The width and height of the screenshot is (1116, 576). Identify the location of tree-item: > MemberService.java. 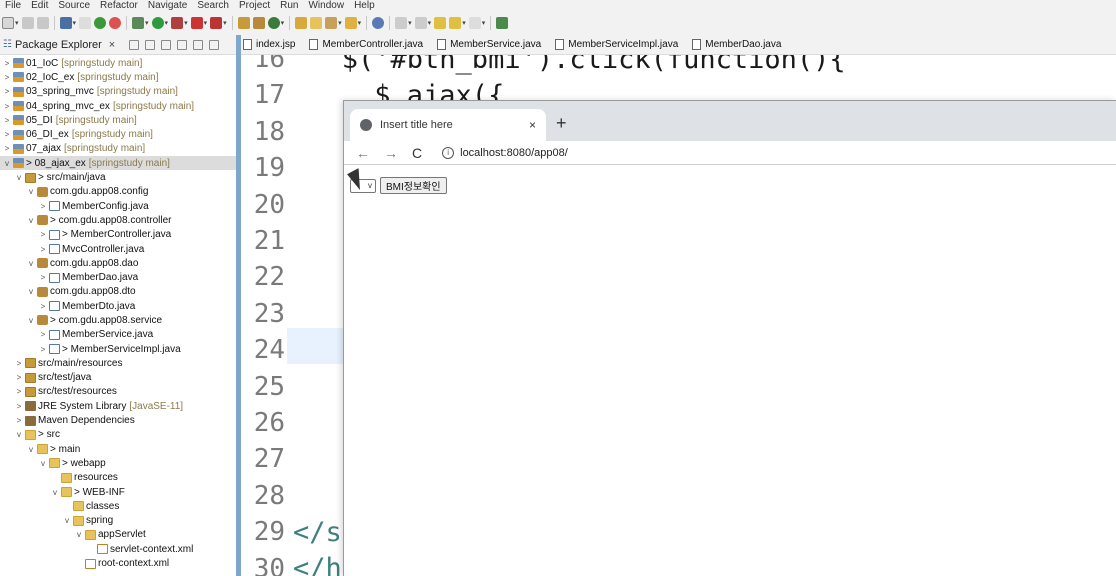
(118, 335).